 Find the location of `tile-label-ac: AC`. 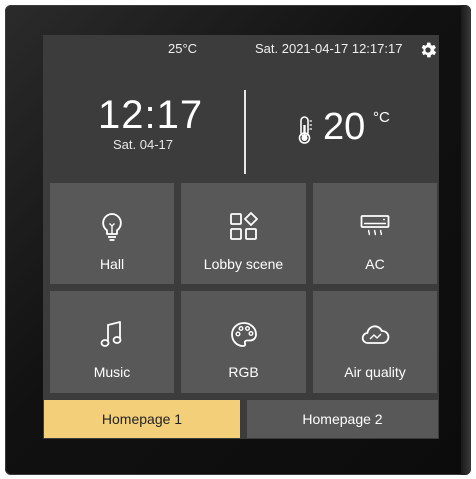

tile-label-ac: AC is located at coordinates (375, 264).